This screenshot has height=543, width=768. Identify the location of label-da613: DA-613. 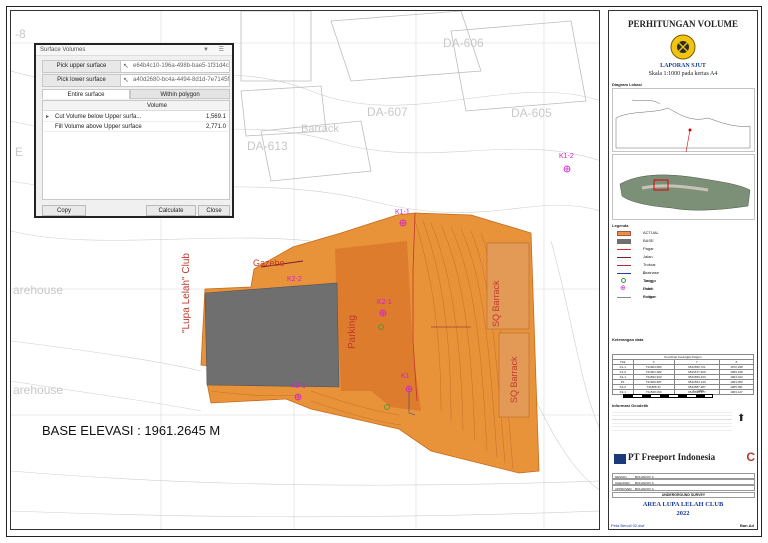
(267, 146).